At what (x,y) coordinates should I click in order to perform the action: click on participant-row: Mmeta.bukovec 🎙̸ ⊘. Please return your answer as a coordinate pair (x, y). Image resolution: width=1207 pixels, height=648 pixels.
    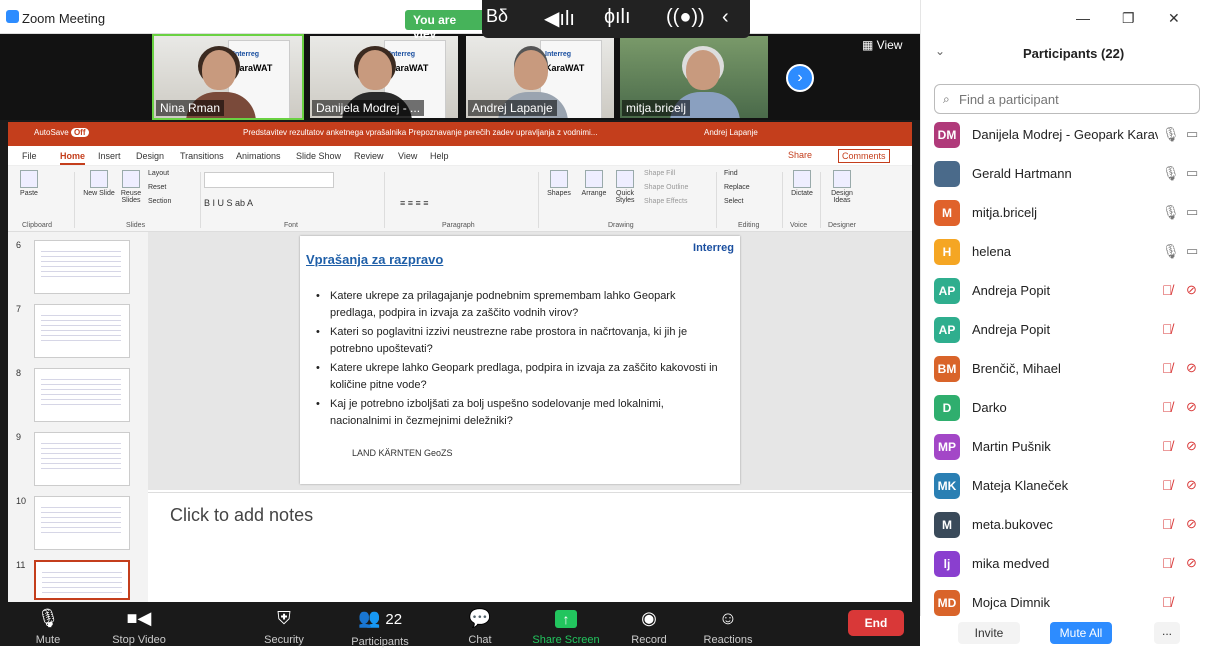
    Looking at the image, I should click on (1067, 525).